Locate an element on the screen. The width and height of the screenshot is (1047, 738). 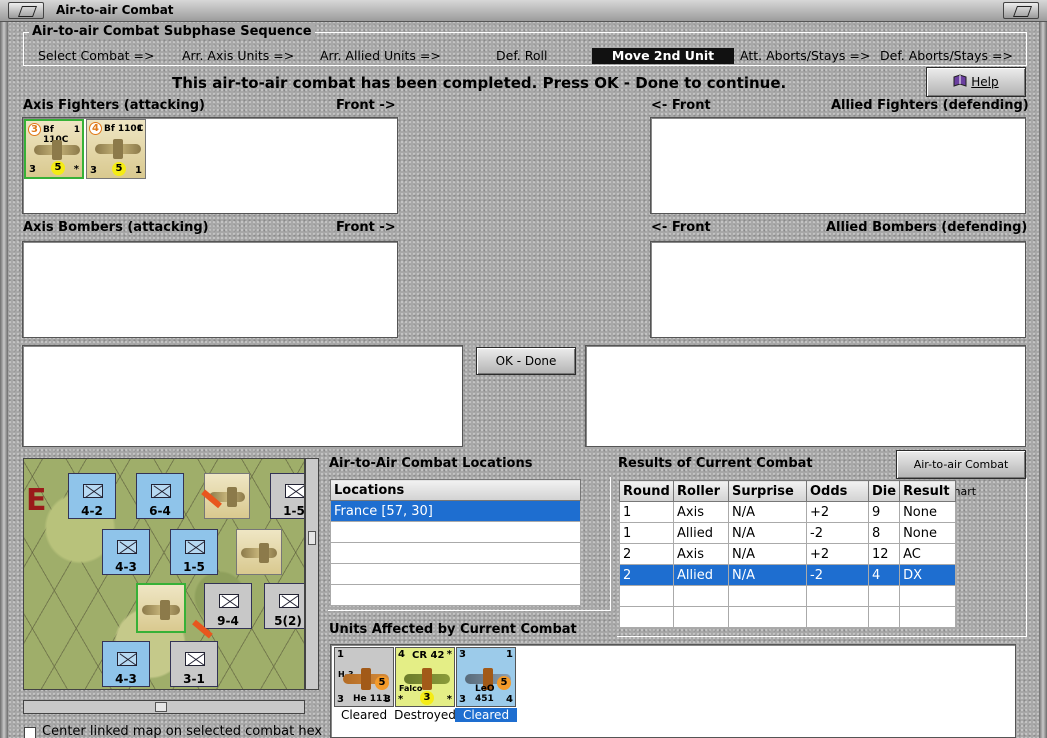
location-cell is located at coordinates (455, 595).